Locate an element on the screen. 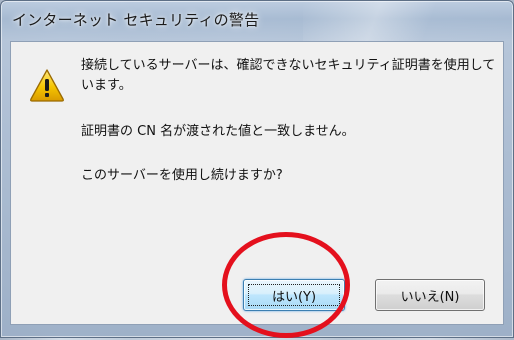  no-button-label: いいえ(N) is located at coordinates (430, 297).